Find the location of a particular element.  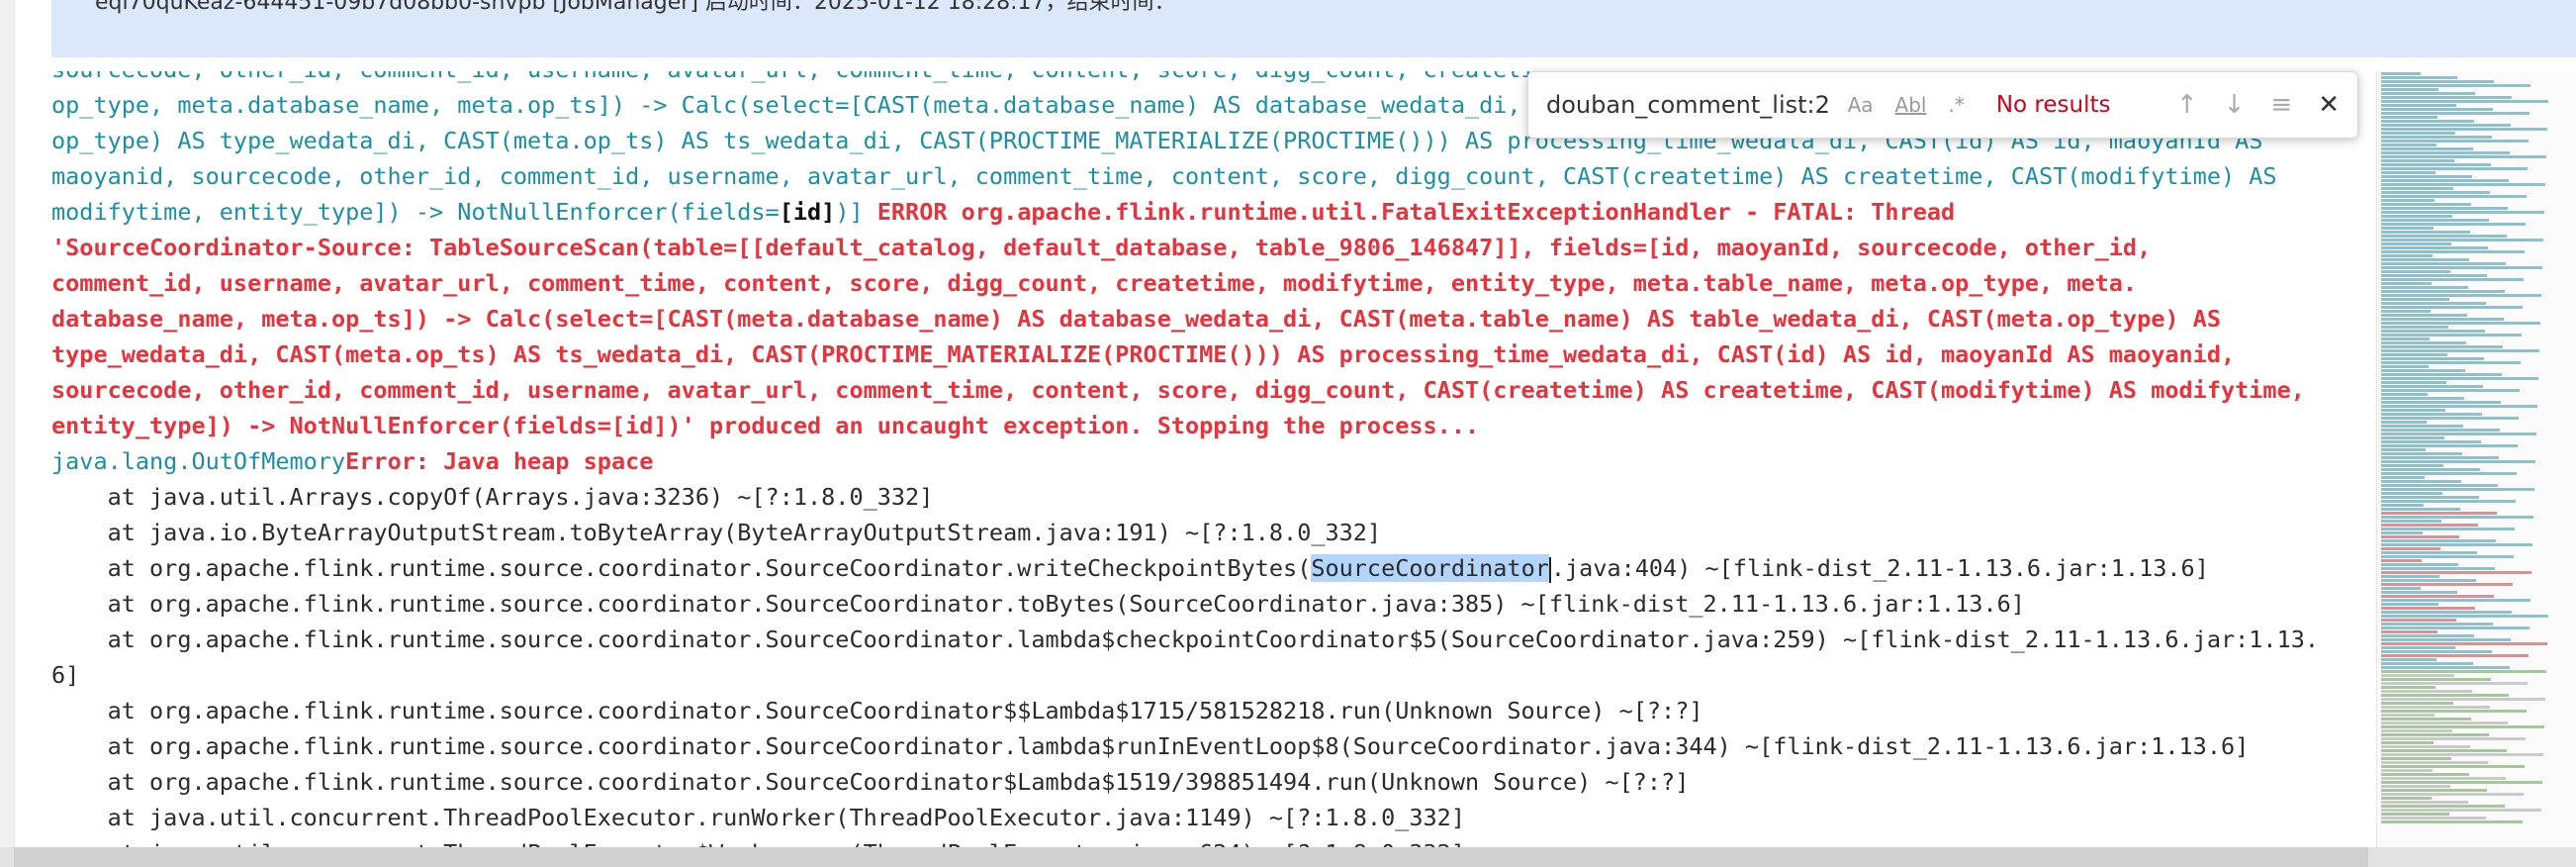

selected-text: SourceCoordinator is located at coordinates (1430, 568).